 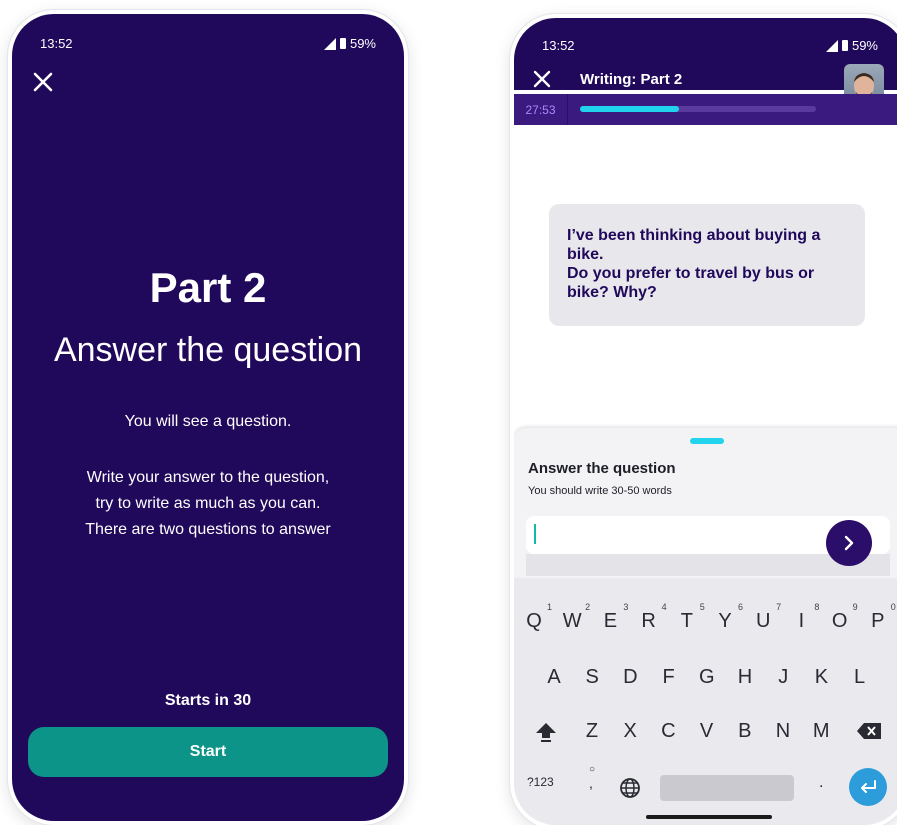 I want to click on key-number-hint: 4, so click(x=664, y=607).